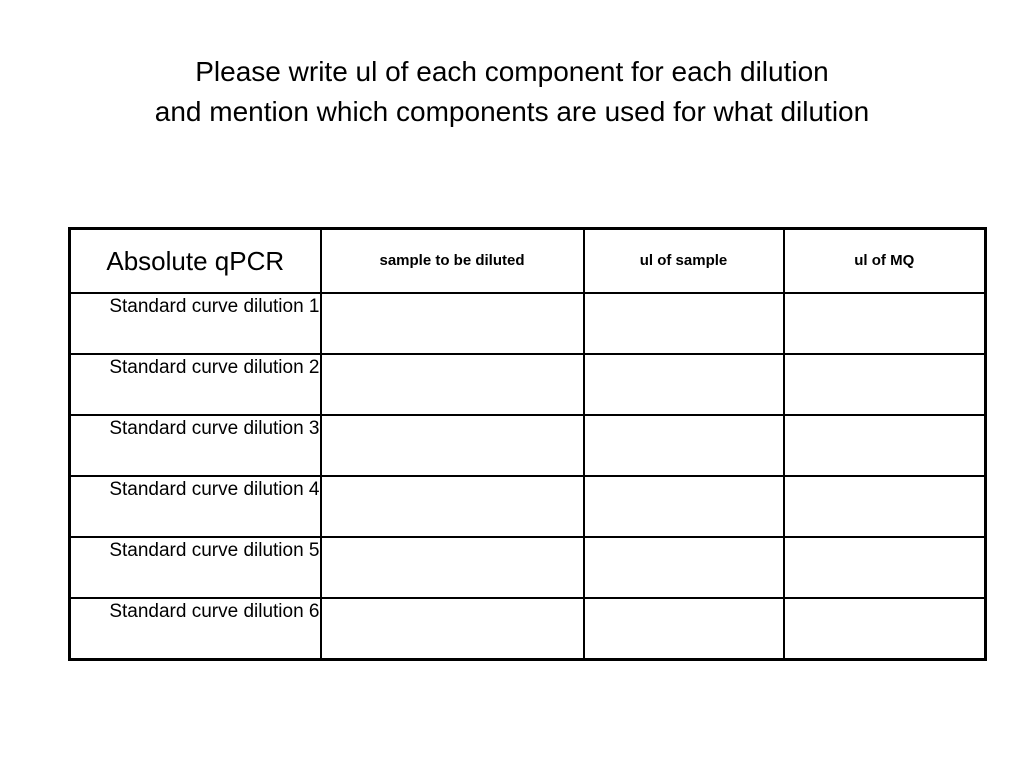 The width and height of the screenshot is (1024, 768). Describe the element at coordinates (683, 260) in the screenshot. I see `column-header-ul-of-sample: ul of sample` at that location.